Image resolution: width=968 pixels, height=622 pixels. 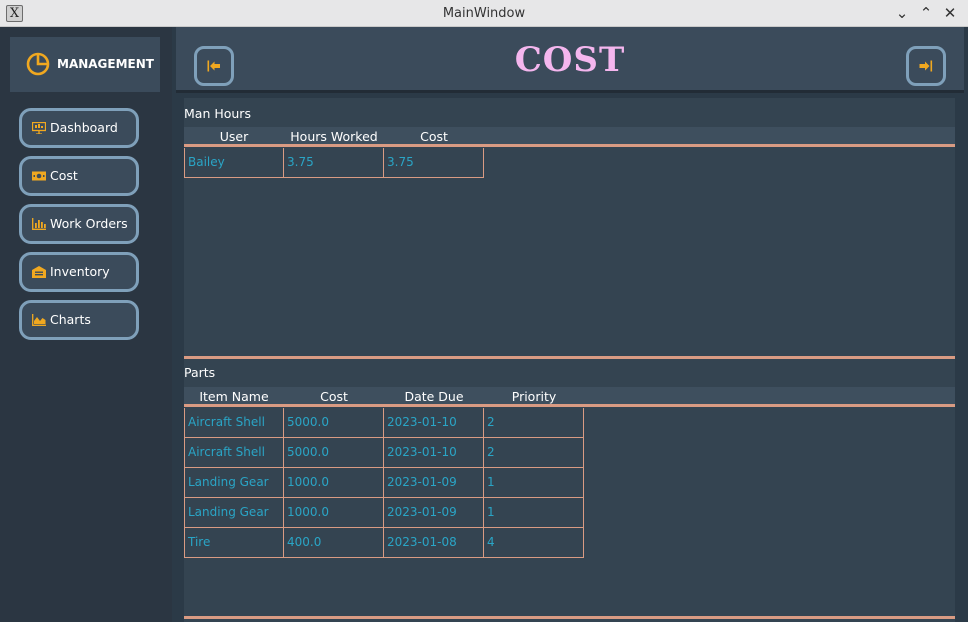 I want to click on area-chart-icon, so click(x=39, y=320).